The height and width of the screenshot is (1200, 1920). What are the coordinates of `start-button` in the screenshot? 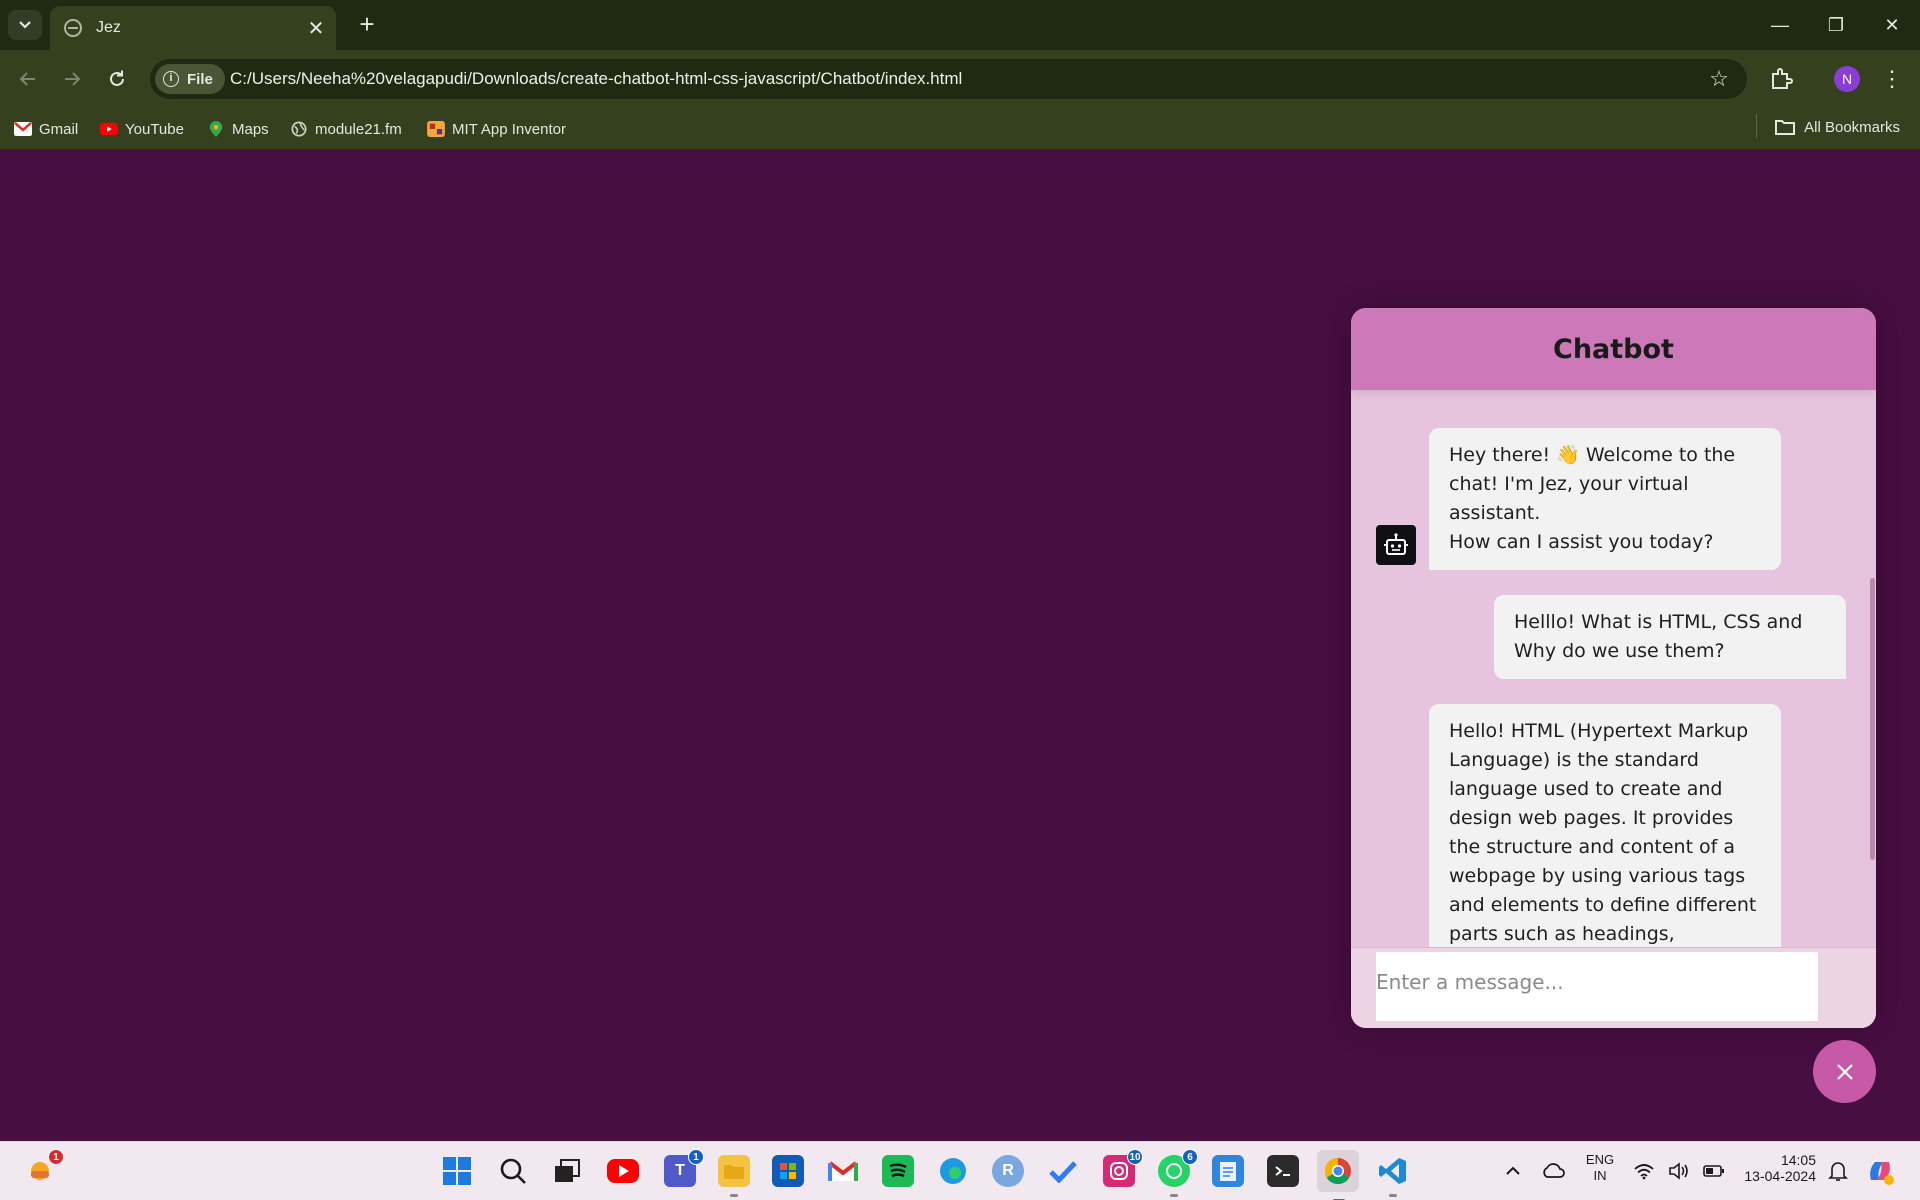 It's located at (457, 1171).